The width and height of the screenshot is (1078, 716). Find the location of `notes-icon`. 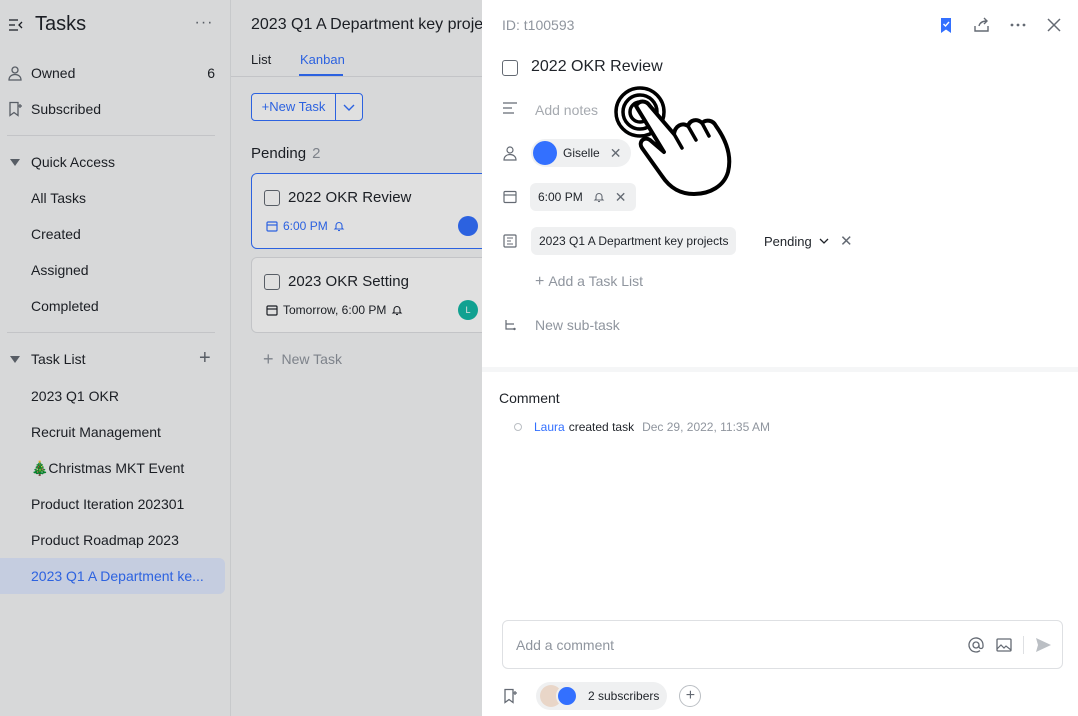

notes-icon is located at coordinates (510, 108).